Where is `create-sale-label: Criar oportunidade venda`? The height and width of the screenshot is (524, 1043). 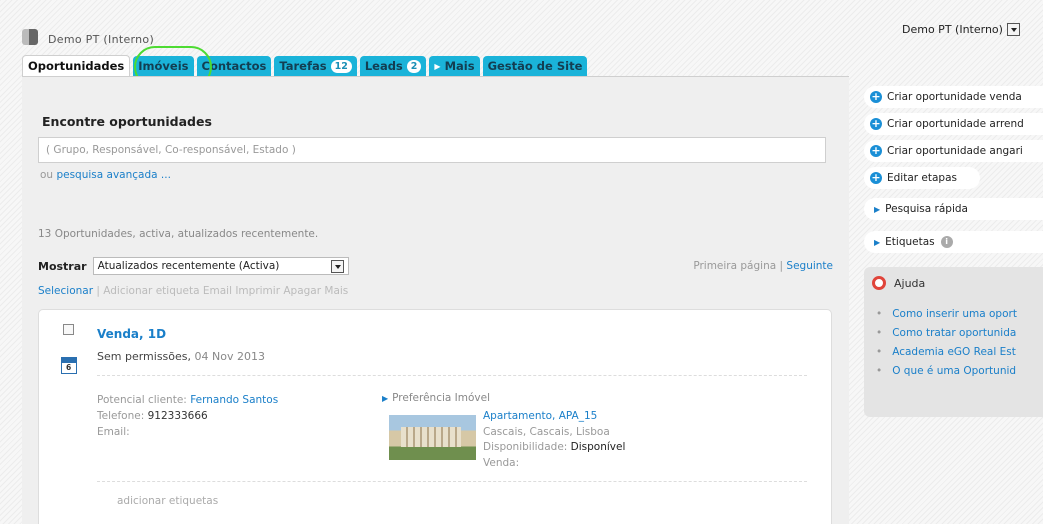 create-sale-label: Criar oportunidade venda is located at coordinates (954, 97).